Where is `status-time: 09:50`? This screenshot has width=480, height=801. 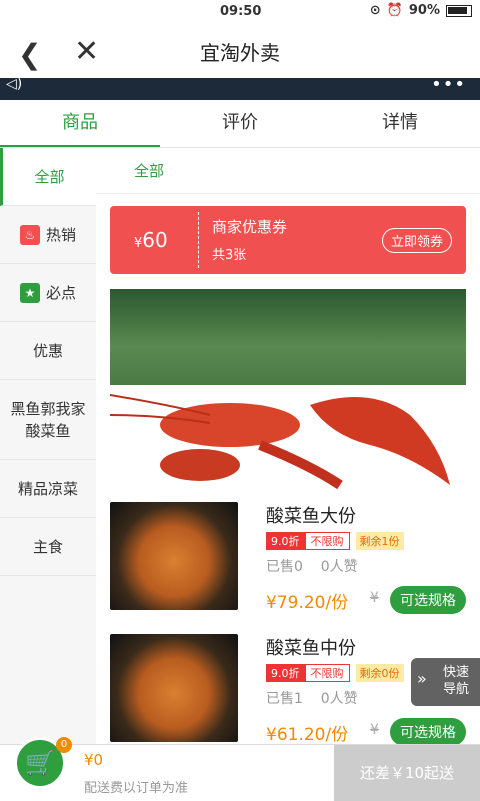 status-time: 09:50 is located at coordinates (241, 11).